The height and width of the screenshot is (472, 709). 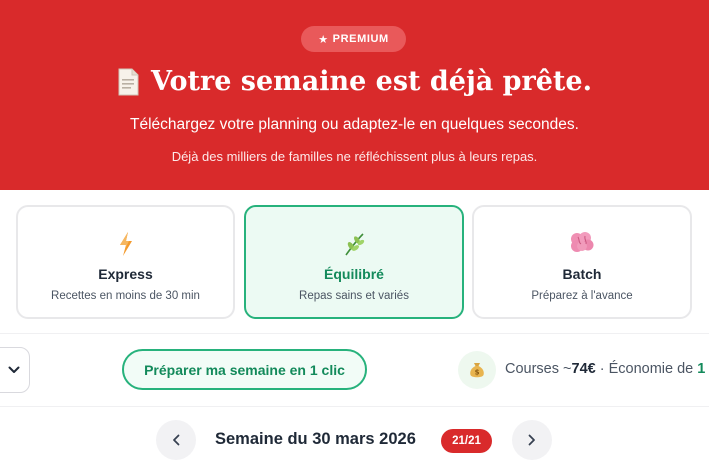 I want to click on mode-card-equilibre: Équilibré Repas sains et variés, so click(x=354, y=262).